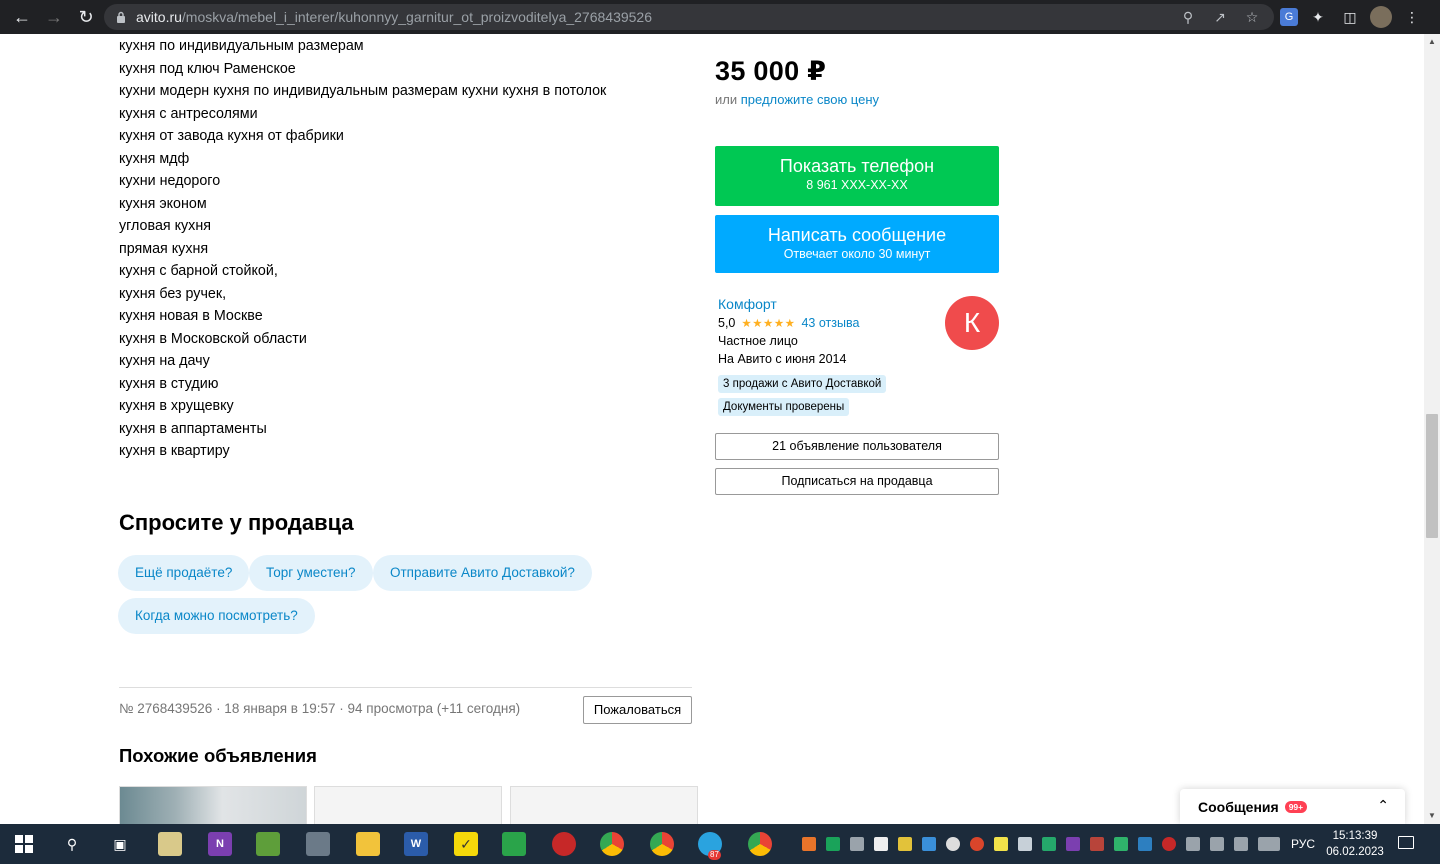 This screenshot has height=864, width=1440. I want to click on share-icon: ↗, so click(1220, 17).